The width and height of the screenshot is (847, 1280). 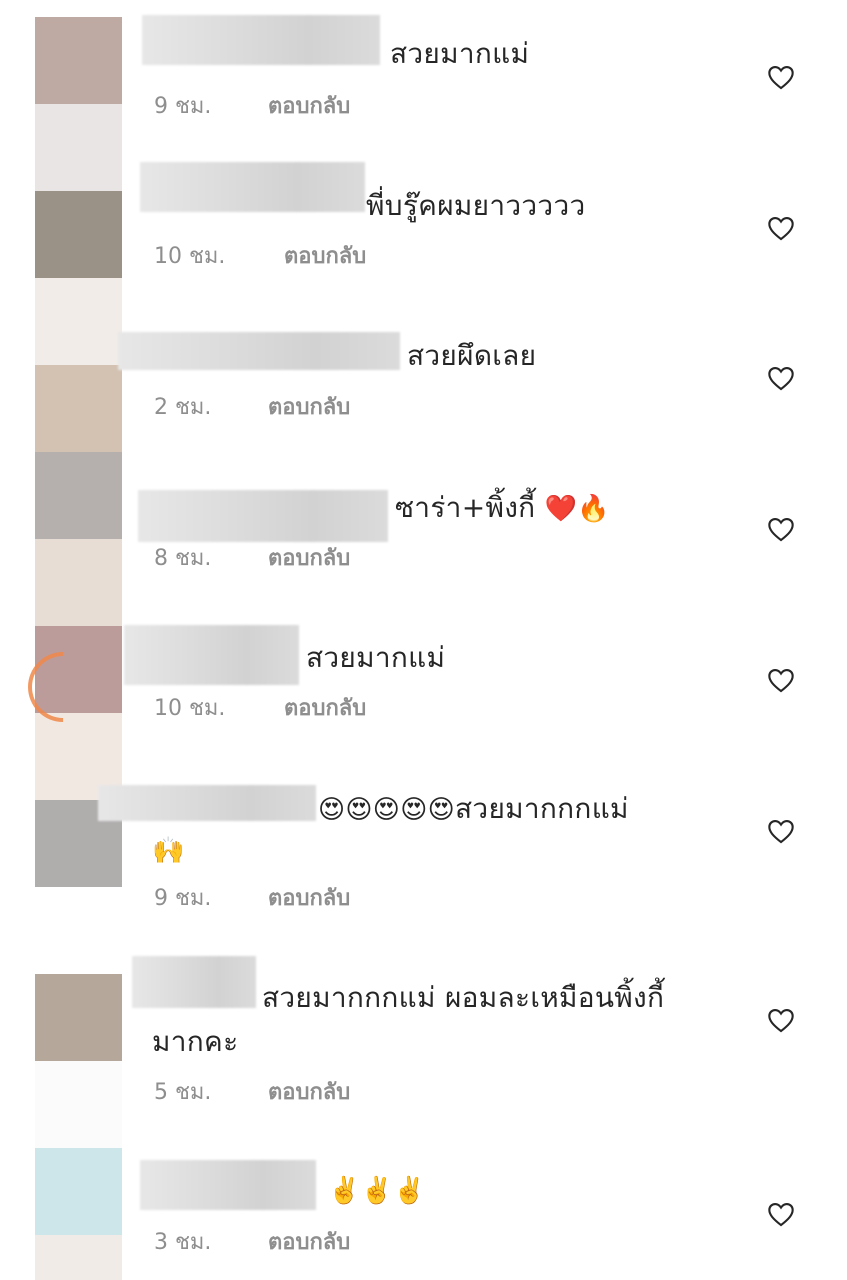 What do you see at coordinates (476, 205) in the screenshot?
I see `comment-text: พี่บรู๊คผมยาววววว` at bounding box center [476, 205].